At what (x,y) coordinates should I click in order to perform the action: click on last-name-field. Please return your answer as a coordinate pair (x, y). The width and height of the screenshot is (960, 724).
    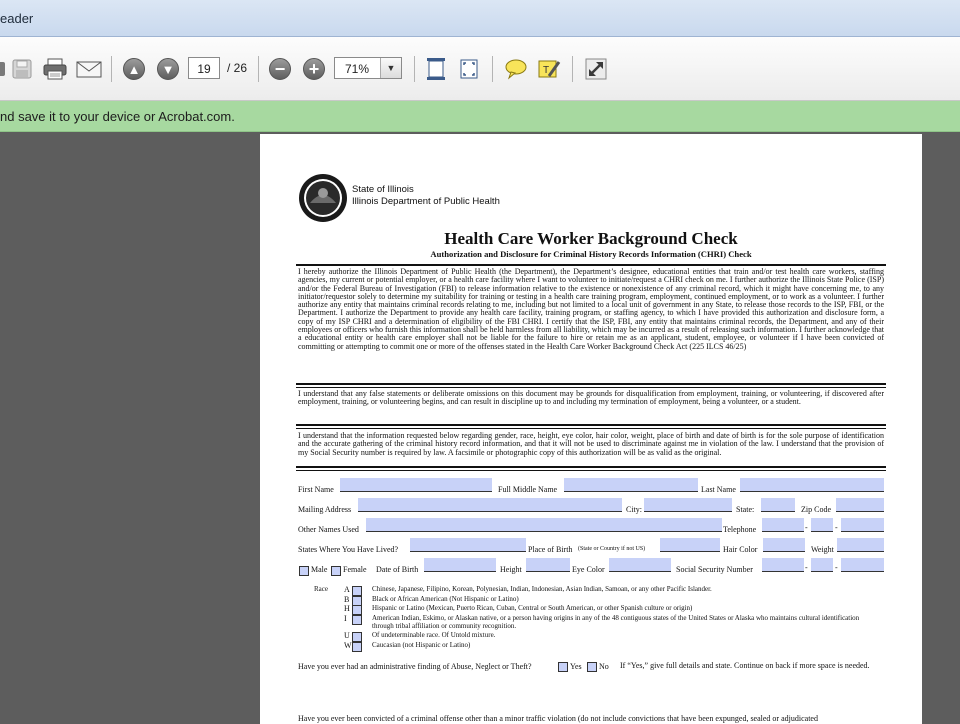
    Looking at the image, I should click on (812, 485).